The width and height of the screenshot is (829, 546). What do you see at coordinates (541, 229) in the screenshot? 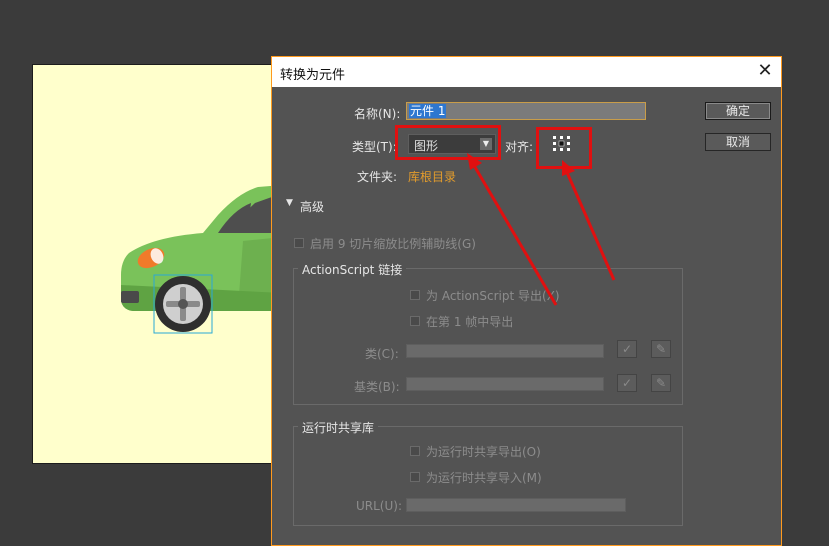
I see `annotation-arrows` at bounding box center [541, 229].